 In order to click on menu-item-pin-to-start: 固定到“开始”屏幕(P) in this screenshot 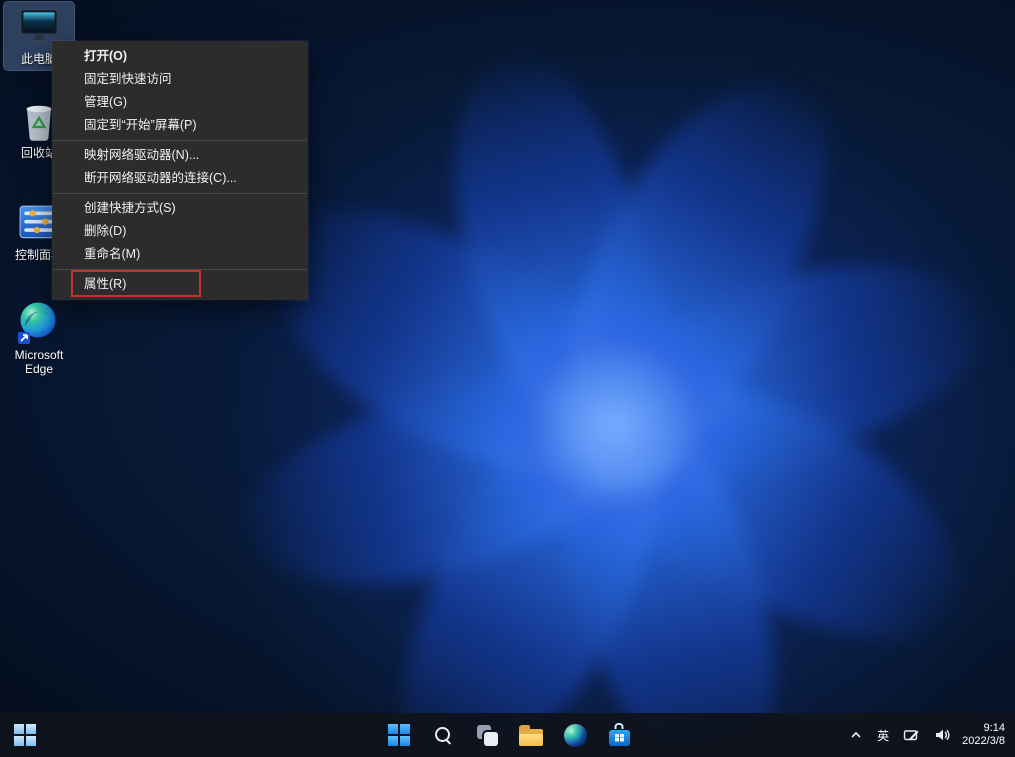, I will do `click(180, 125)`.